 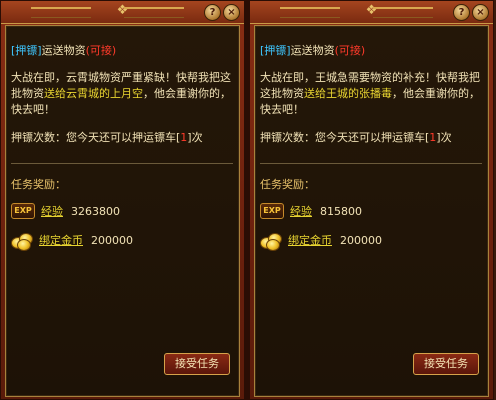 What do you see at coordinates (95, 211) in the screenshot?
I see `exp-value: 3263800` at bounding box center [95, 211].